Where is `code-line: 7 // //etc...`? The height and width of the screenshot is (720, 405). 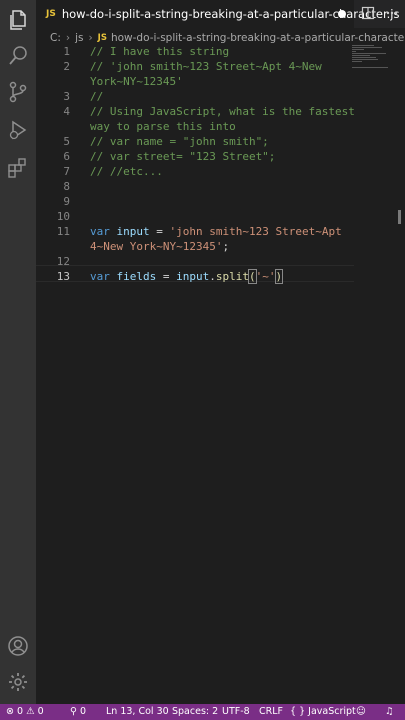 code-line: 7 // //etc... is located at coordinates (196, 171).